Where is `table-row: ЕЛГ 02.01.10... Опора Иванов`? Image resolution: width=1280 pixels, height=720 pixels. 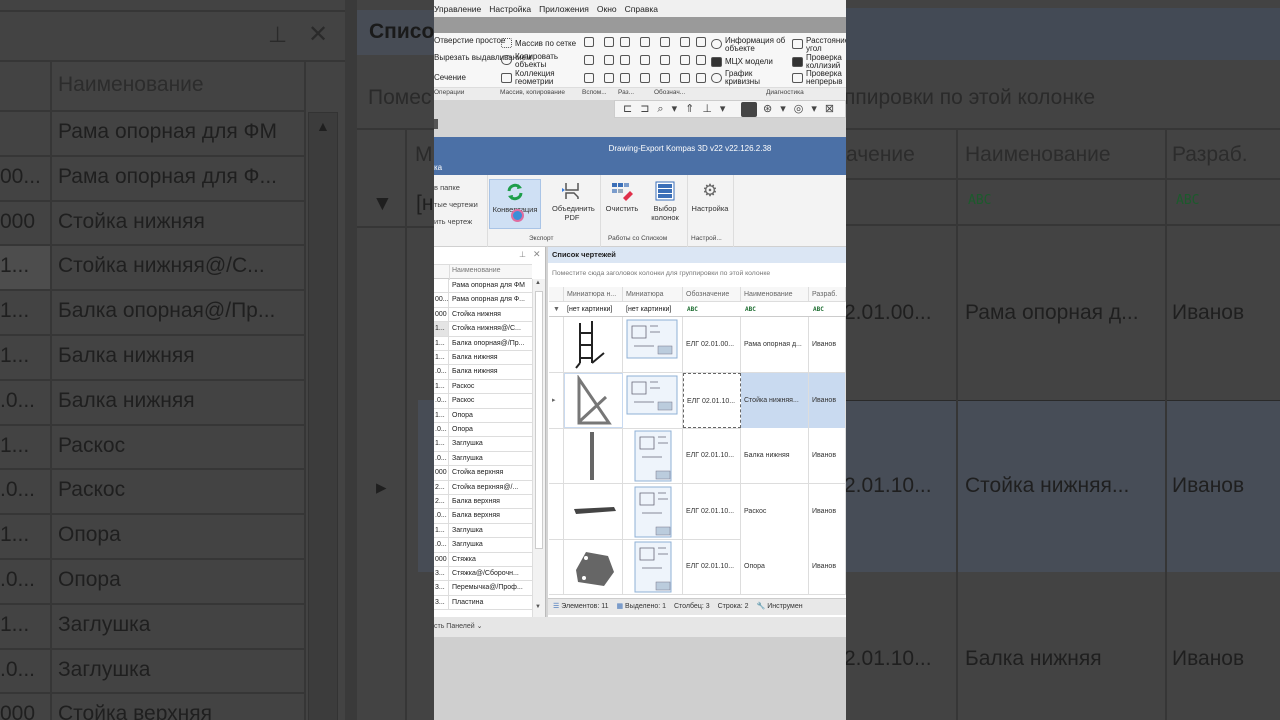 table-row: ЕЛГ 02.01.10... Опора Иванов is located at coordinates (697, 567).